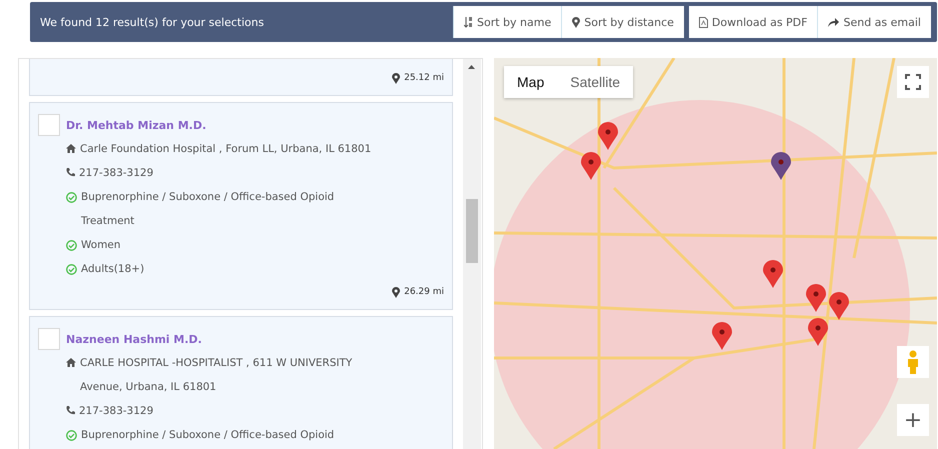  Describe the element at coordinates (101, 245) in the screenshot. I see `service-label: Women` at that location.